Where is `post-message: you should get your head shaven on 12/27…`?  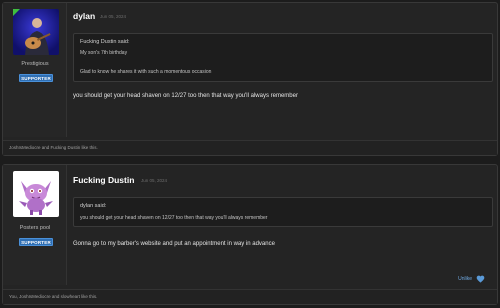
post-message: you should get your head shaven on 12/27… is located at coordinates (185, 96).